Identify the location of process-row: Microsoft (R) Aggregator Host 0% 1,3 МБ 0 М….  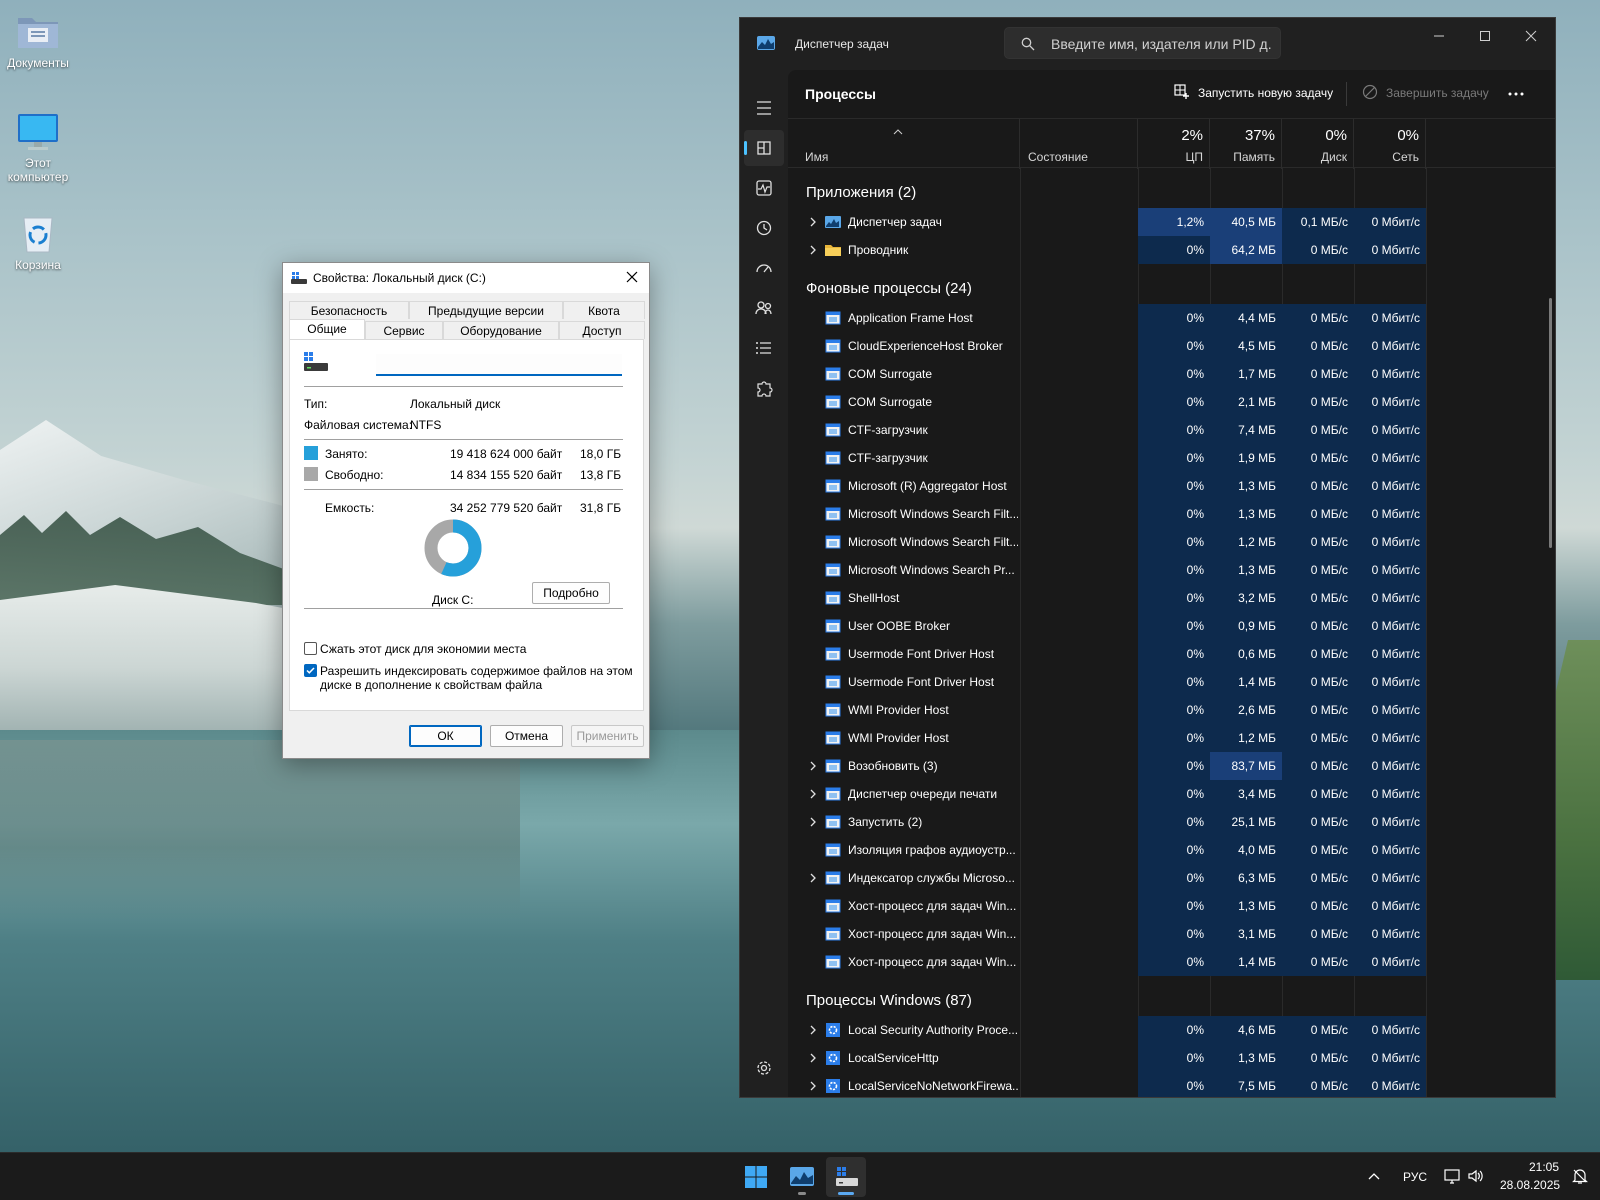
(1171, 486).